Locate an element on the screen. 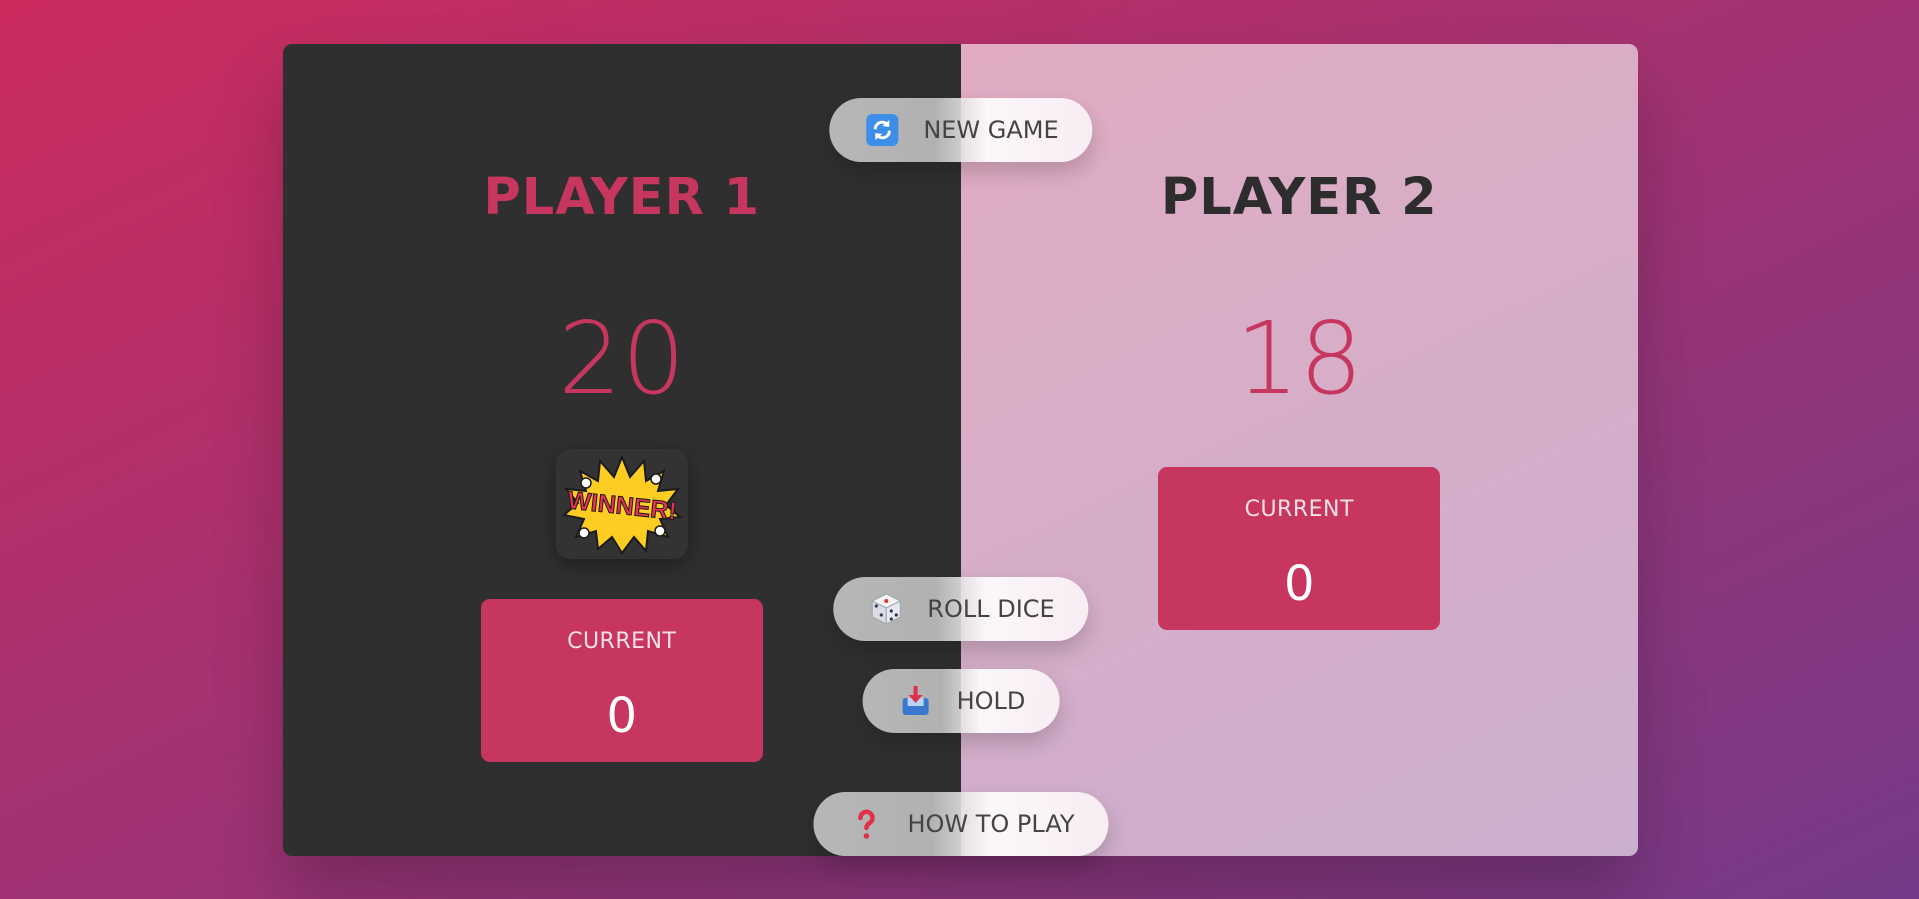 Image resolution: width=1919 pixels, height=899 pixels. winner-badge: WINNER! is located at coordinates (621, 504).